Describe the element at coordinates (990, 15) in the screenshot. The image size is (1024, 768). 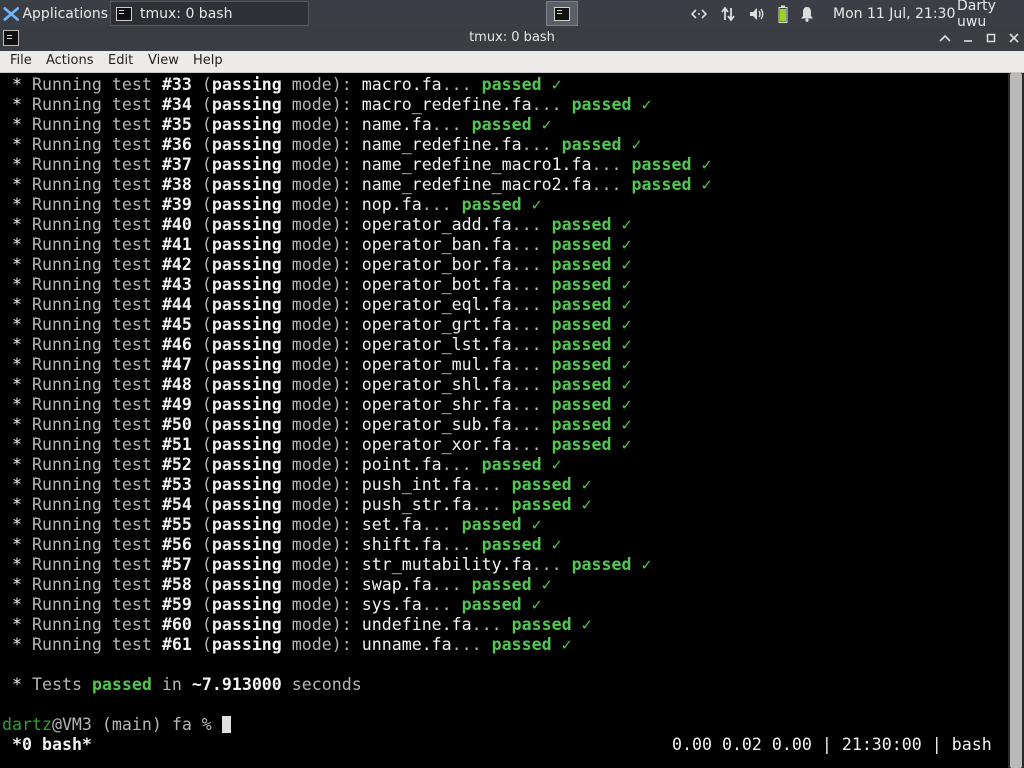
I see `user-menu: Darty uwu` at that location.